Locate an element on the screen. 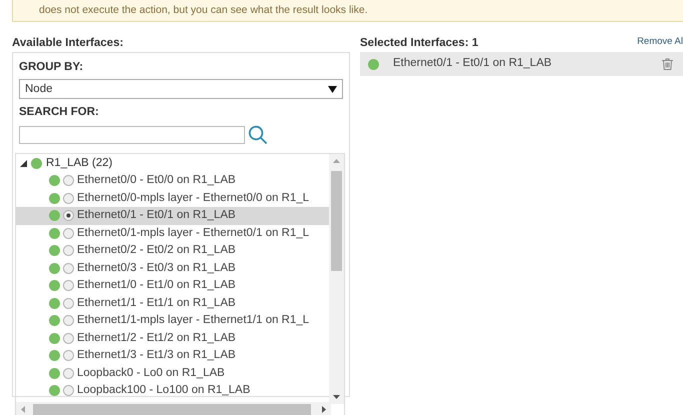 Image resolution: width=683 pixels, height=415 pixels. trash-icon is located at coordinates (667, 64).